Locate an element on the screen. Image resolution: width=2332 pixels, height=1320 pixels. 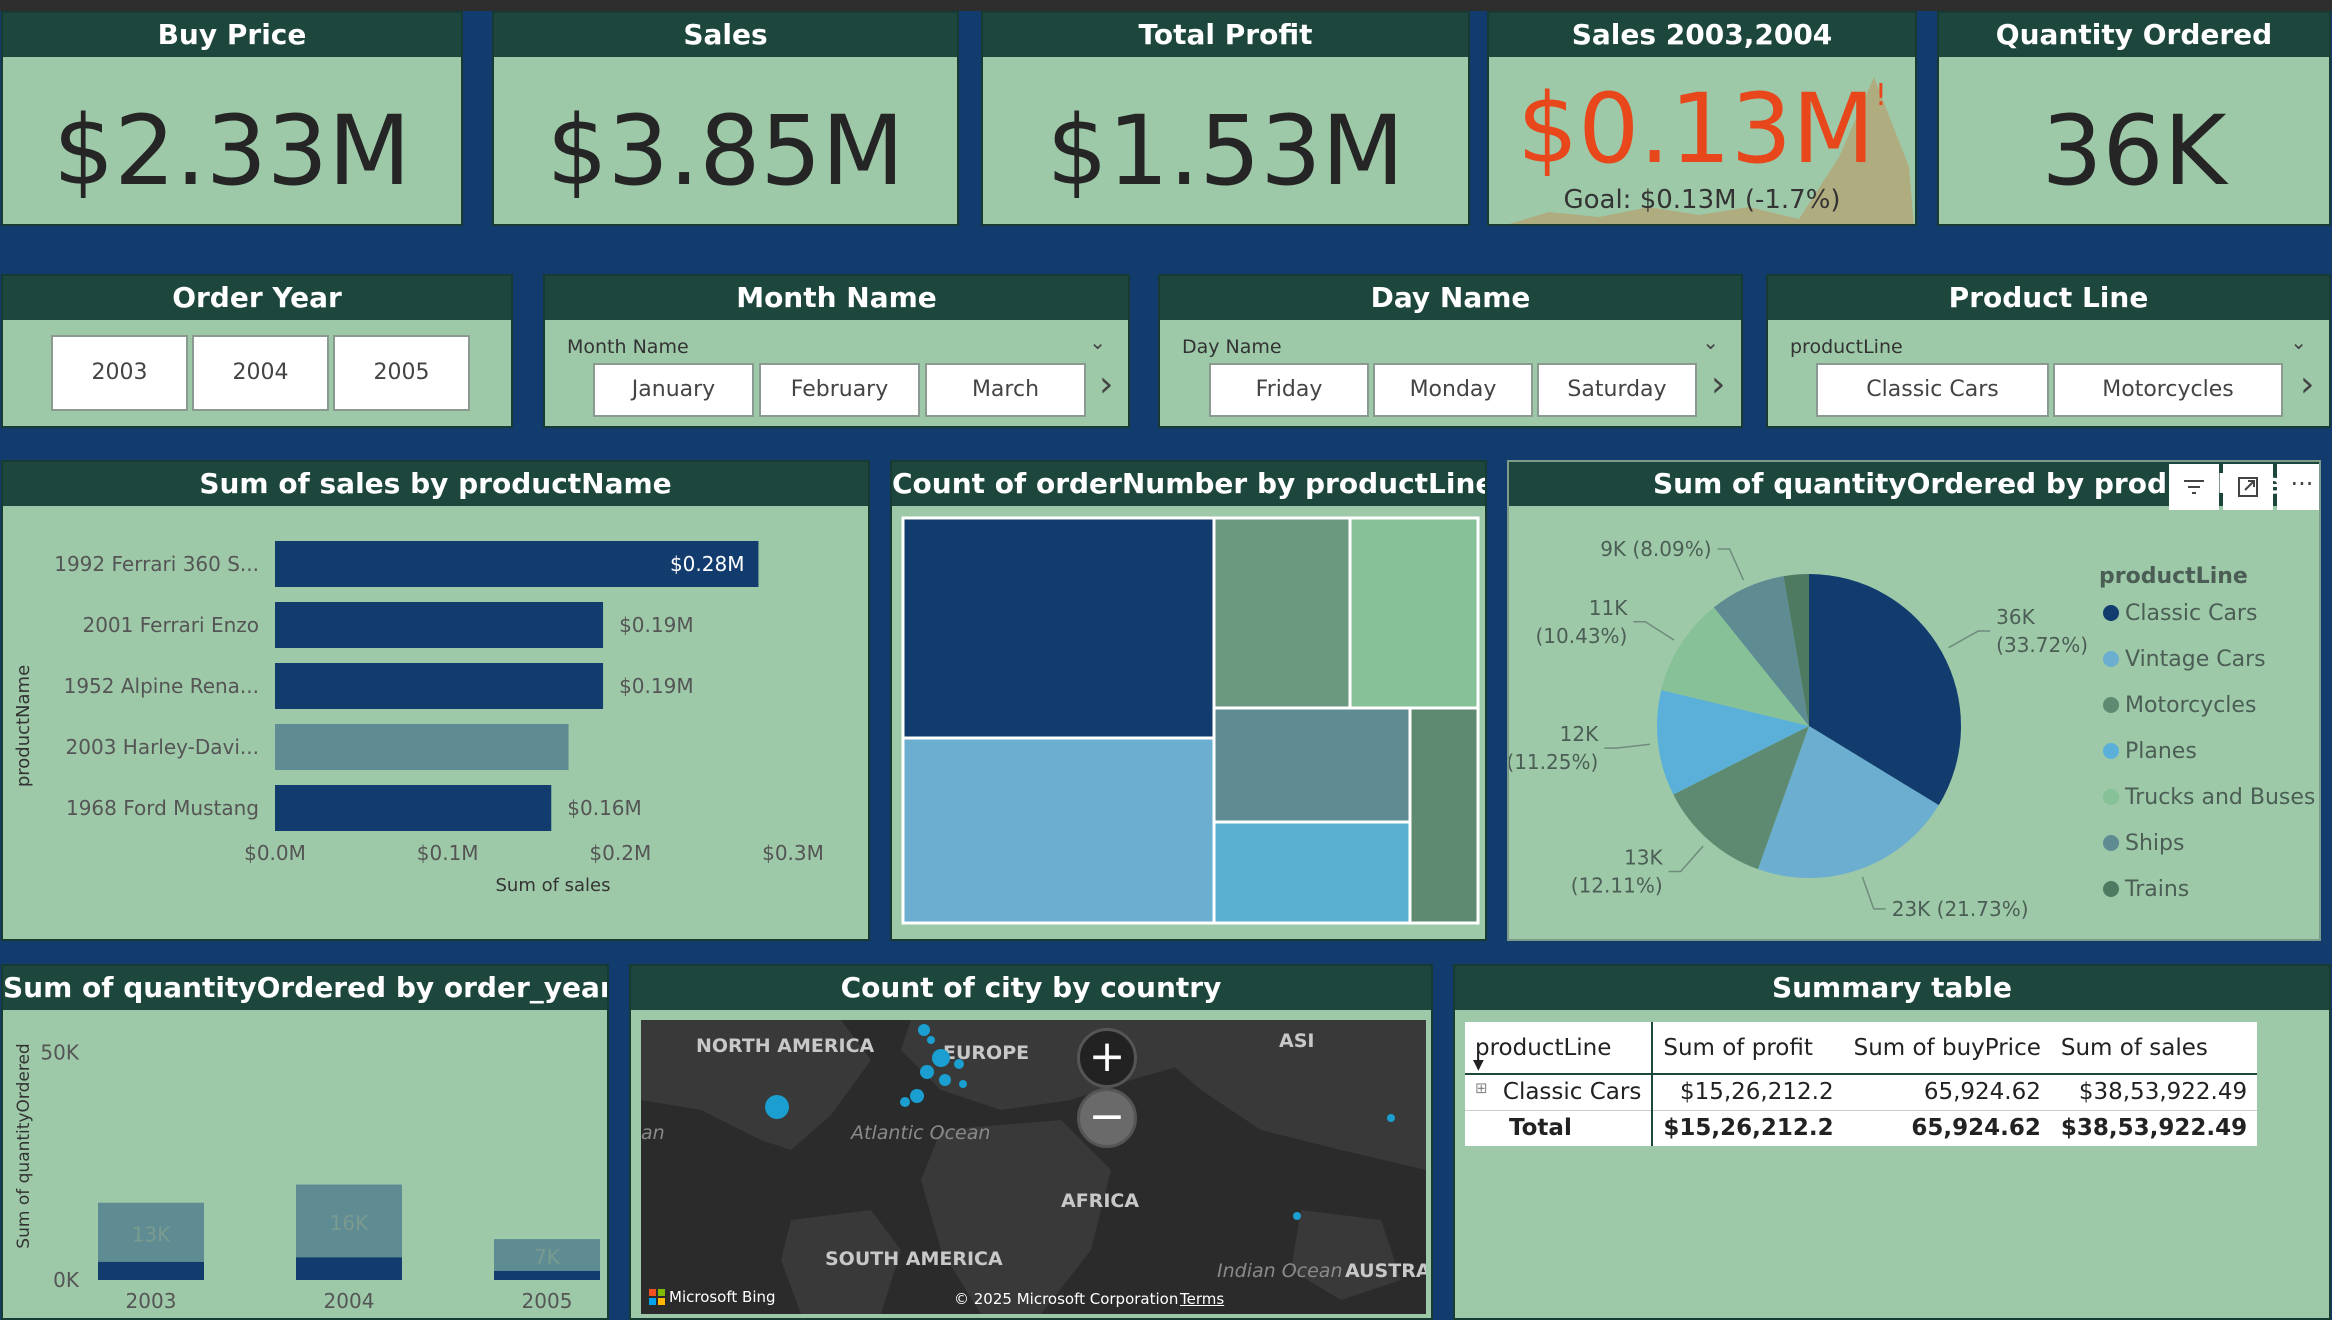
cell-total-profit: $15,26,212.2 is located at coordinates (1748, 1128).